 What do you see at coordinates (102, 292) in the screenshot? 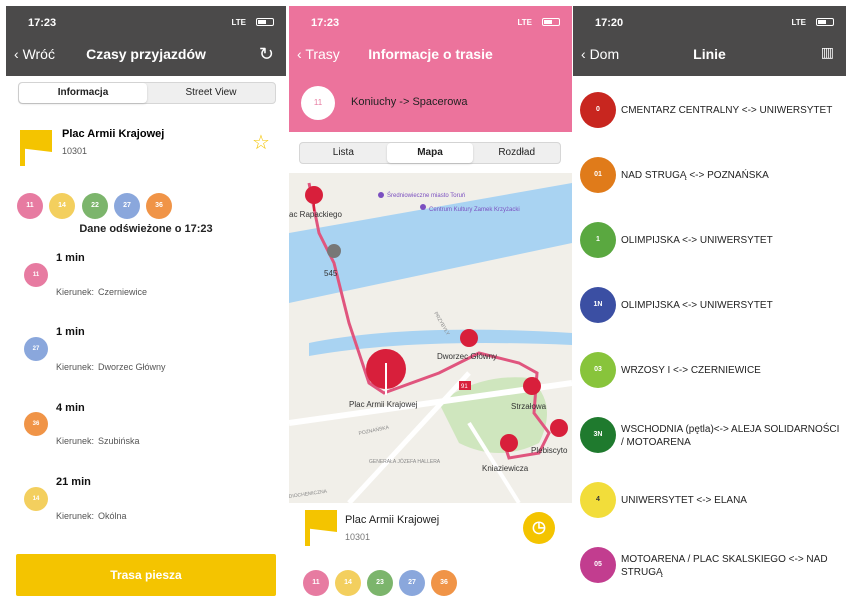
I see `departure-direction: Kierunek: Czerniewice` at bounding box center [102, 292].